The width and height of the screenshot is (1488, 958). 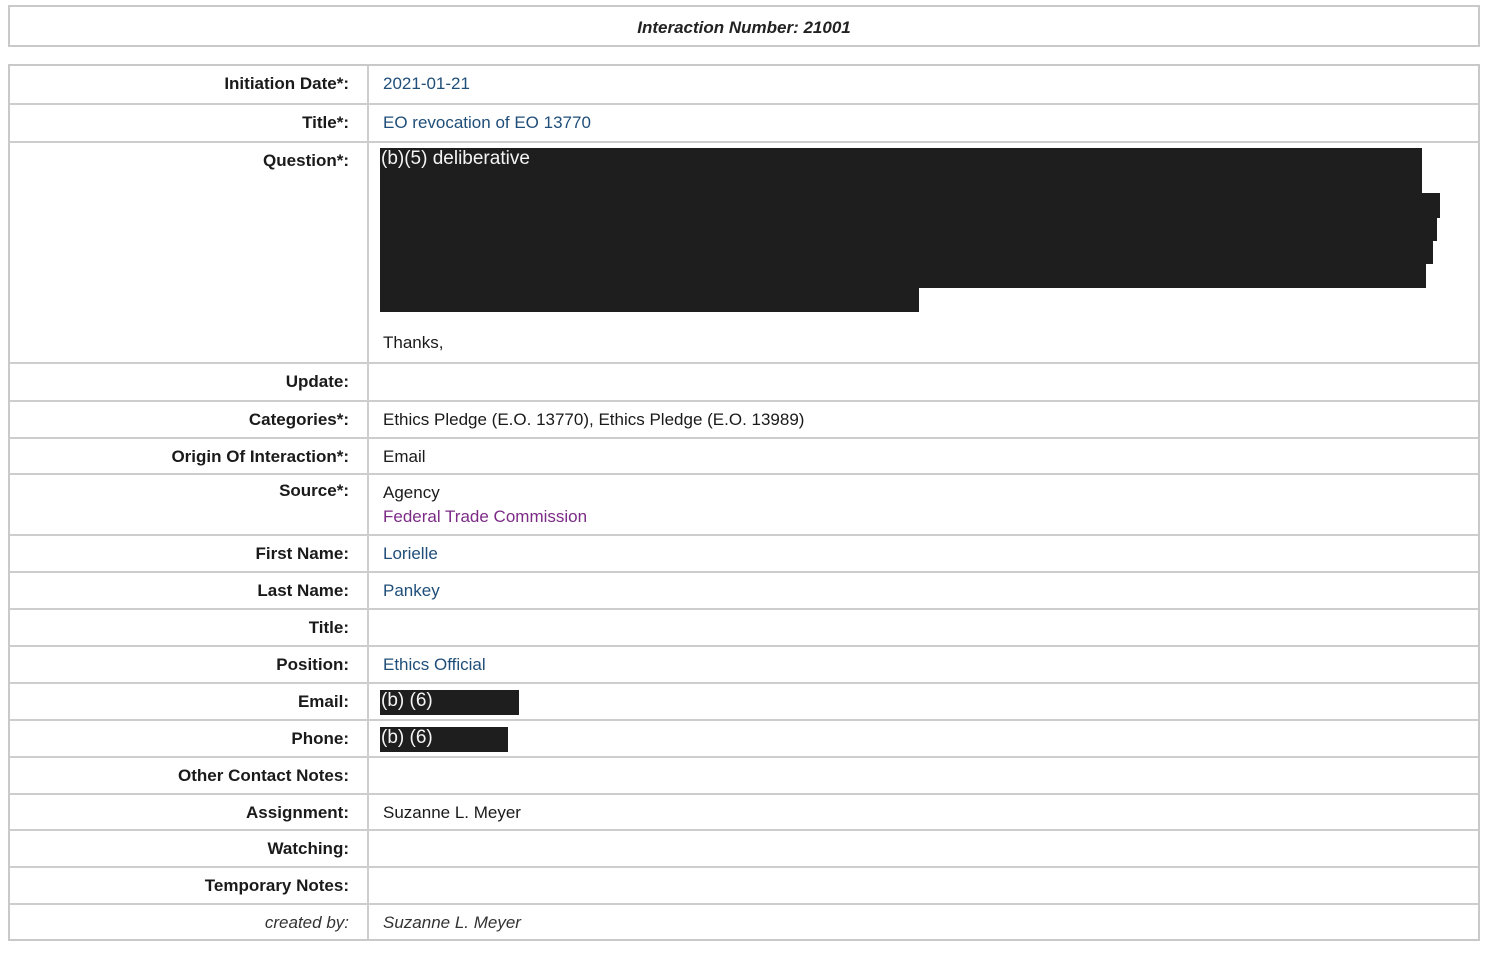 I want to click on assignment-label: Assignment:, so click(x=297, y=812).